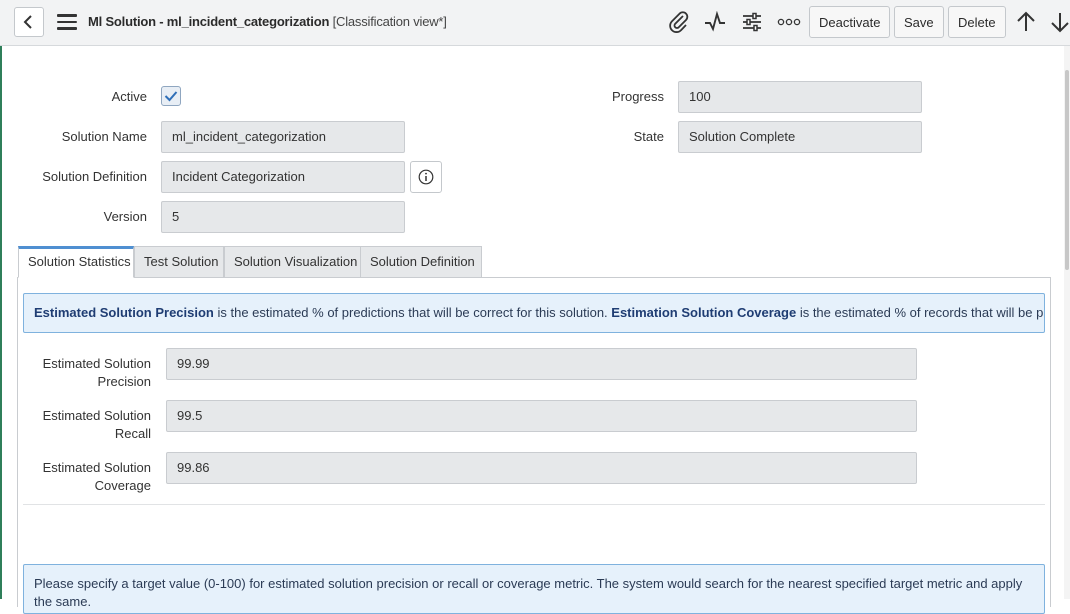 The height and width of the screenshot is (614, 1070). I want to click on solution-definition-field: Incident Categorization, so click(283, 177).